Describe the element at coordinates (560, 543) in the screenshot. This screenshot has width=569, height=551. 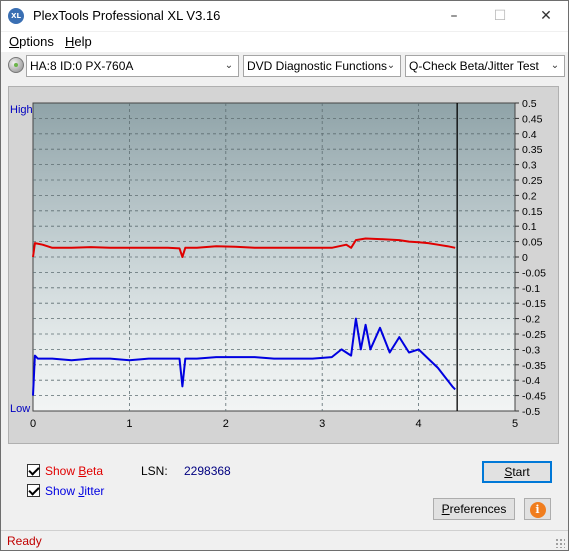
I see `resize-grip-icon` at that location.